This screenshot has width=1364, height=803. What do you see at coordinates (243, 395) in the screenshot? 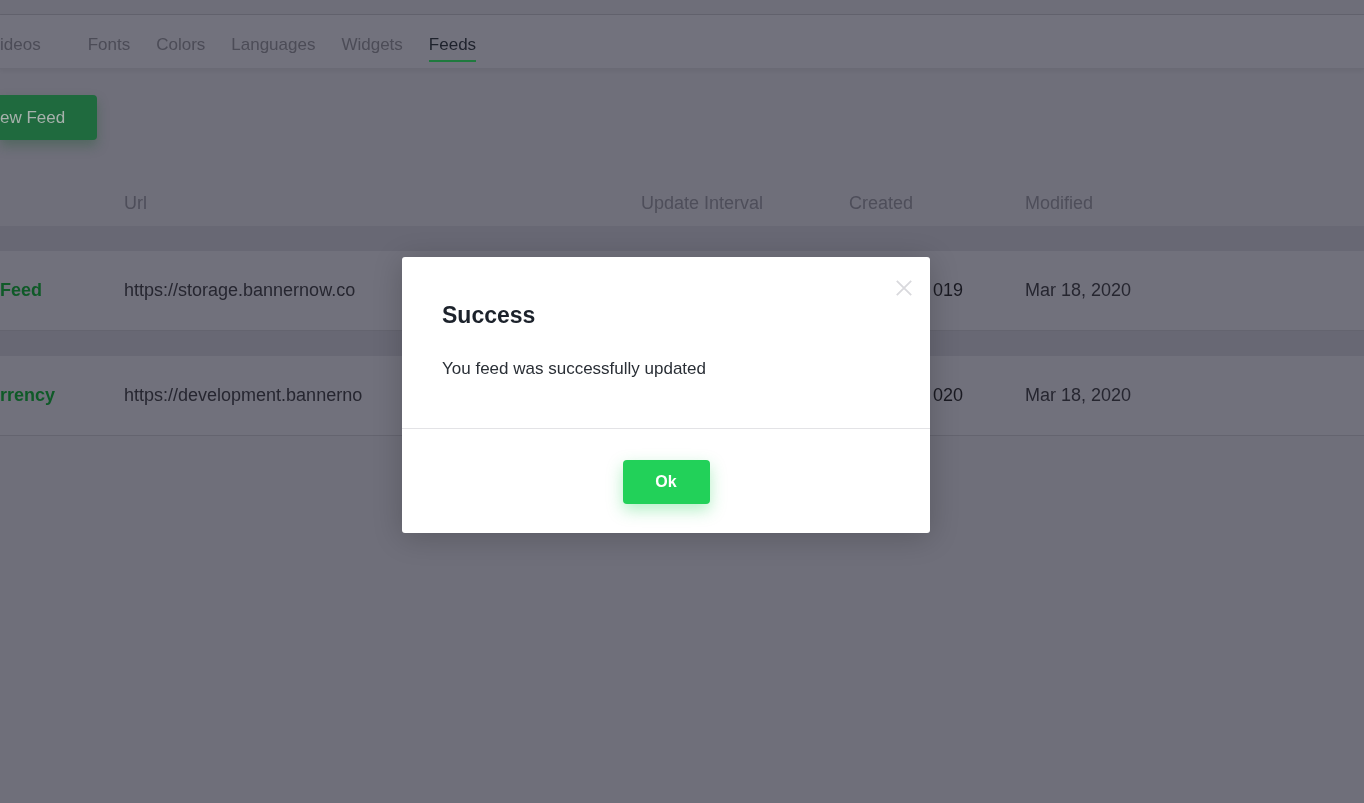
I see `table-cell: https://development.bannerno` at bounding box center [243, 395].